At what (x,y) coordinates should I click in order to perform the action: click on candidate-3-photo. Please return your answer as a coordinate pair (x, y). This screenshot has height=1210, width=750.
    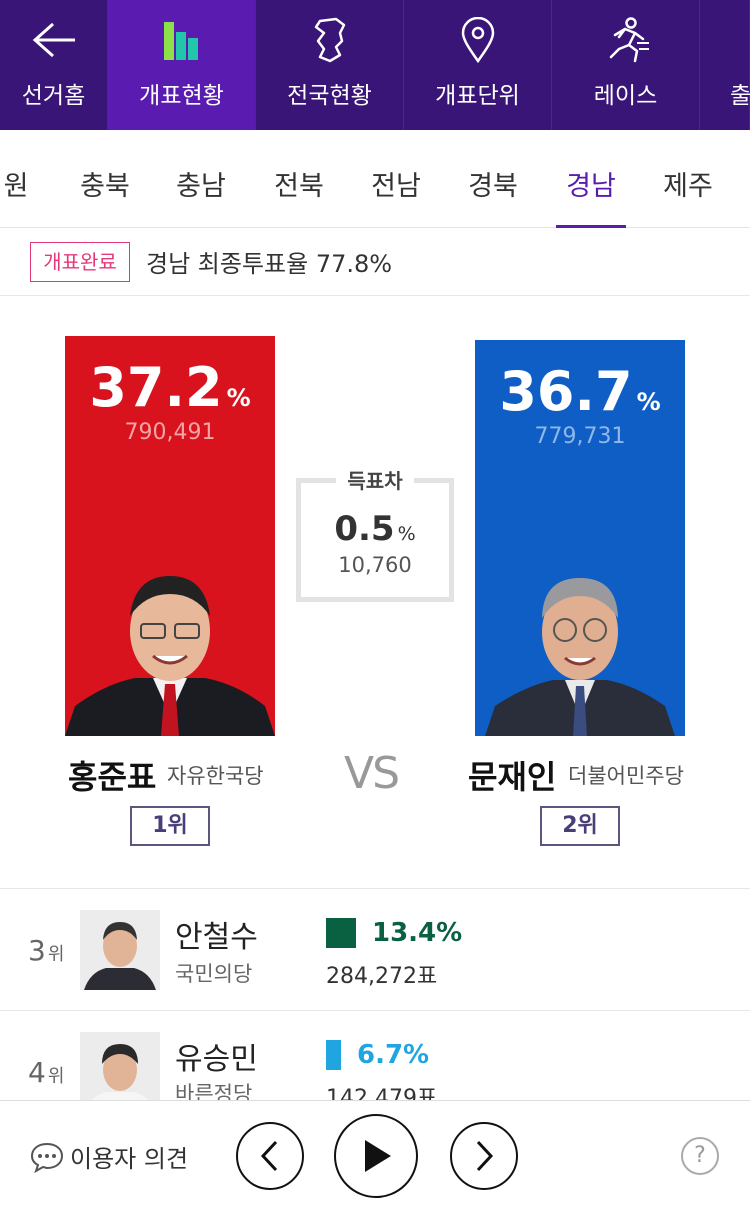
    Looking at the image, I should click on (120, 950).